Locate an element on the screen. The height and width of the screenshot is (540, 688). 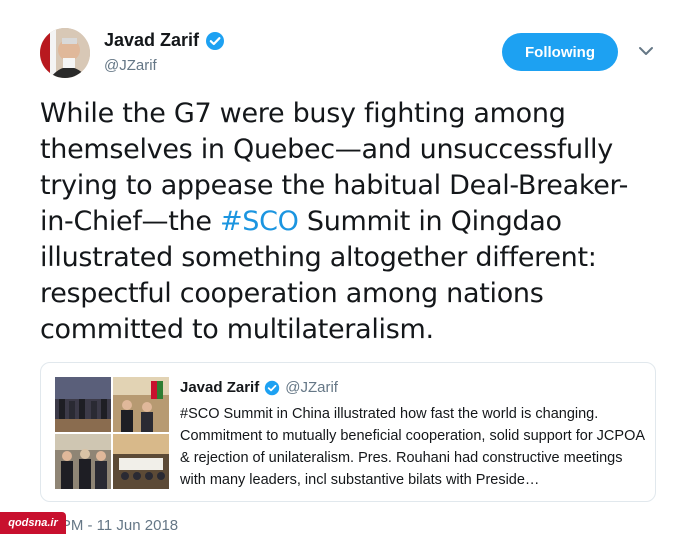
chevron-down-icon is located at coordinates (646, 51).